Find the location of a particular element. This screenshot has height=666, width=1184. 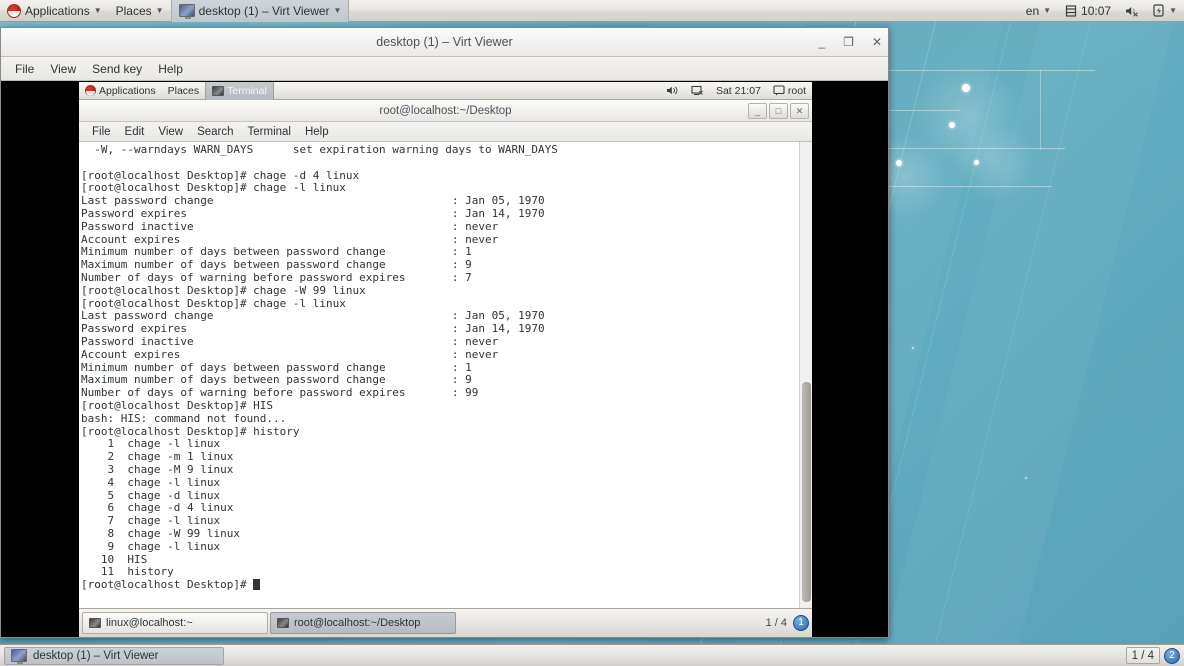

virt-viewer-titlebar: desktop (1) – Virt Viewer _ ❐ ✕ is located at coordinates (444, 42).